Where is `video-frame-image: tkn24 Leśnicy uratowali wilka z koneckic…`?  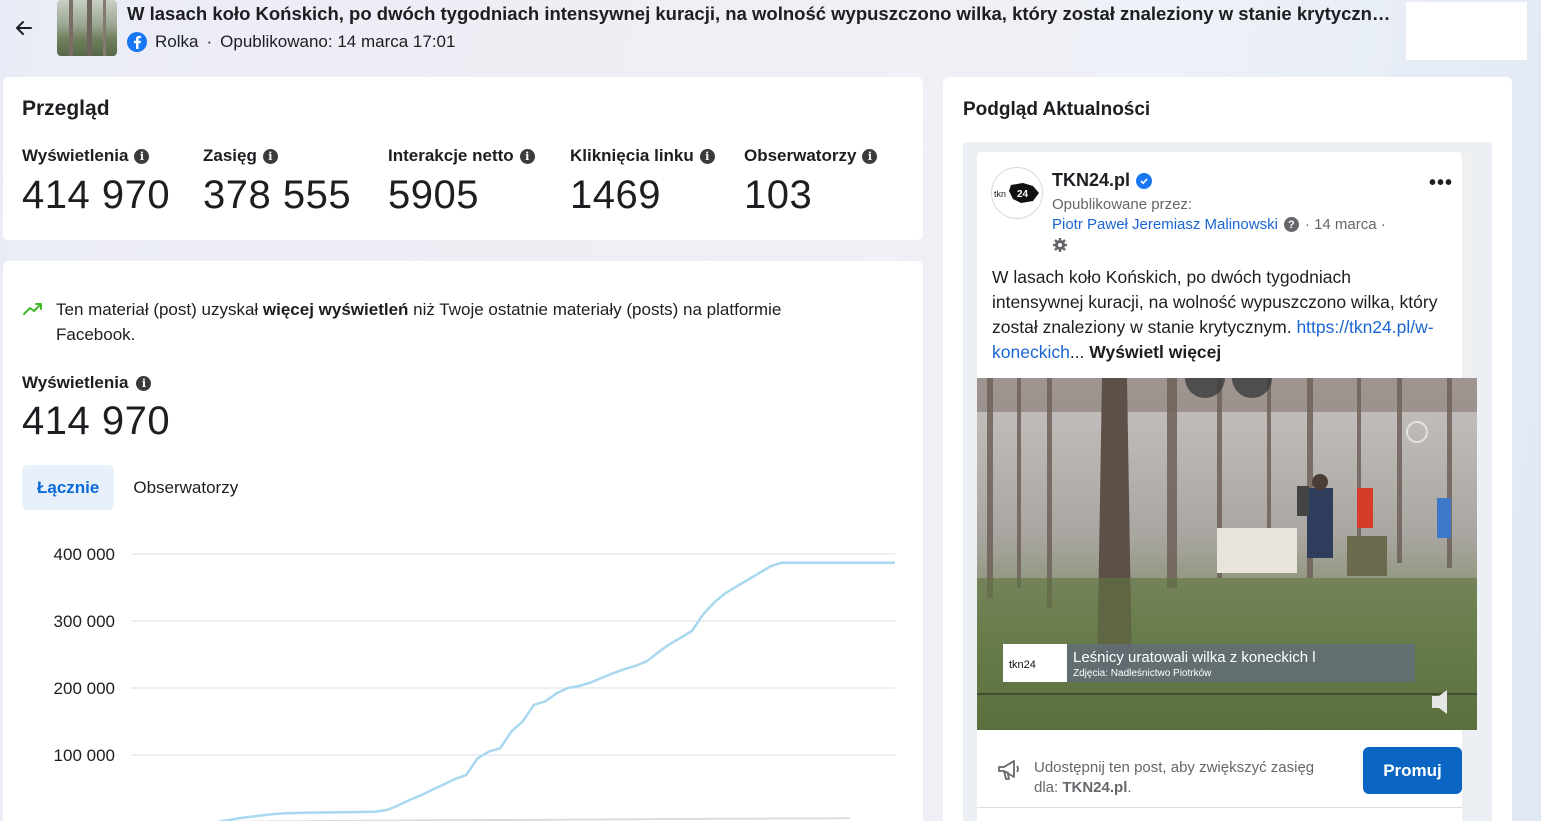 video-frame-image: tkn24 Leśnicy uratowali wilka z koneckic… is located at coordinates (1227, 554).